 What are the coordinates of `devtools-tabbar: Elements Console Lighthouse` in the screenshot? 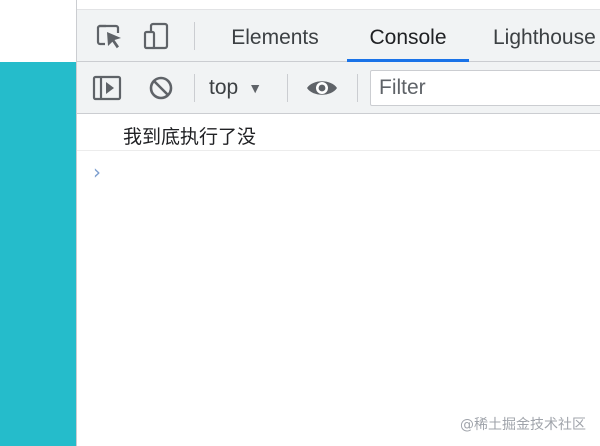 It's located at (338, 31).